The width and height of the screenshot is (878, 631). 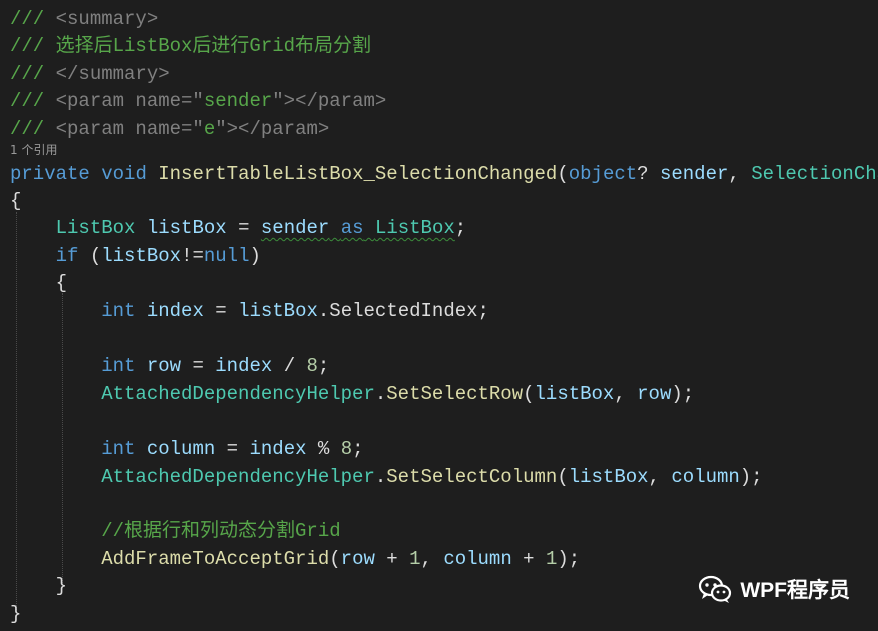 I want to click on code-line: int row = index / 8;, so click(x=169, y=366).